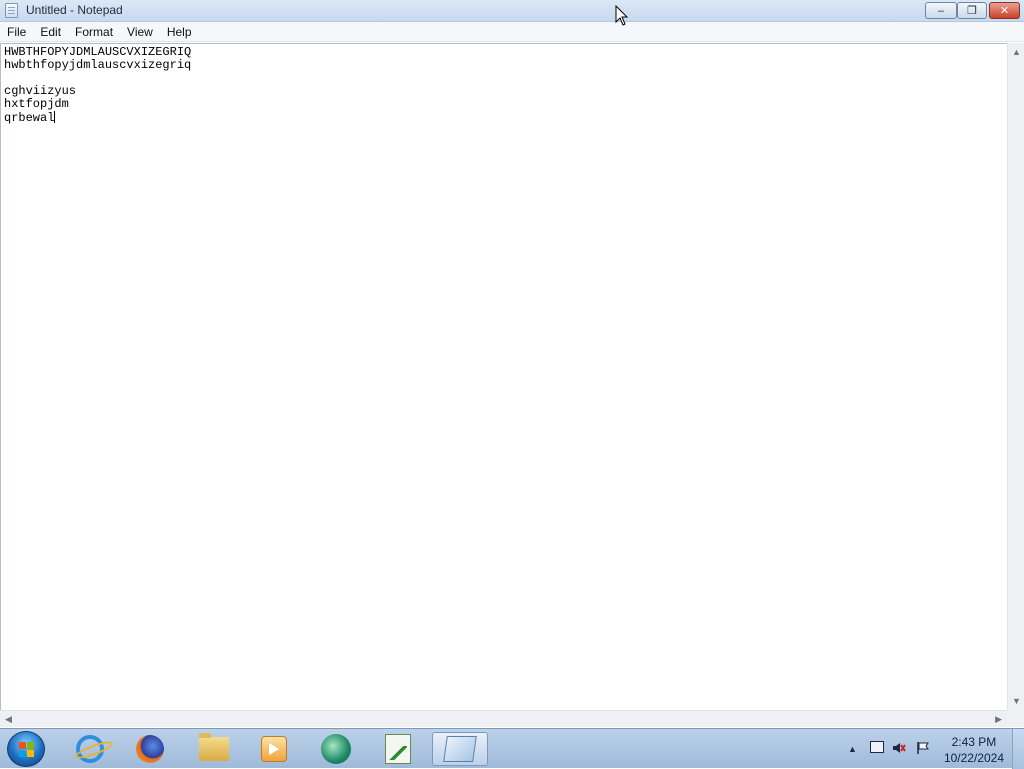 The image size is (1024, 769). I want to click on scroll-down-arrow-icon: ▼, so click(1016, 701).